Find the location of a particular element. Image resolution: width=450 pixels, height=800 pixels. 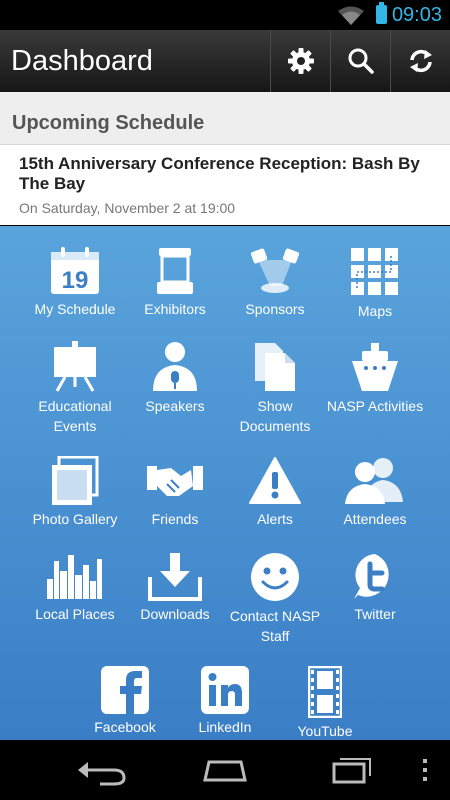

tile-downloads: Downloads is located at coordinates (175, 587).